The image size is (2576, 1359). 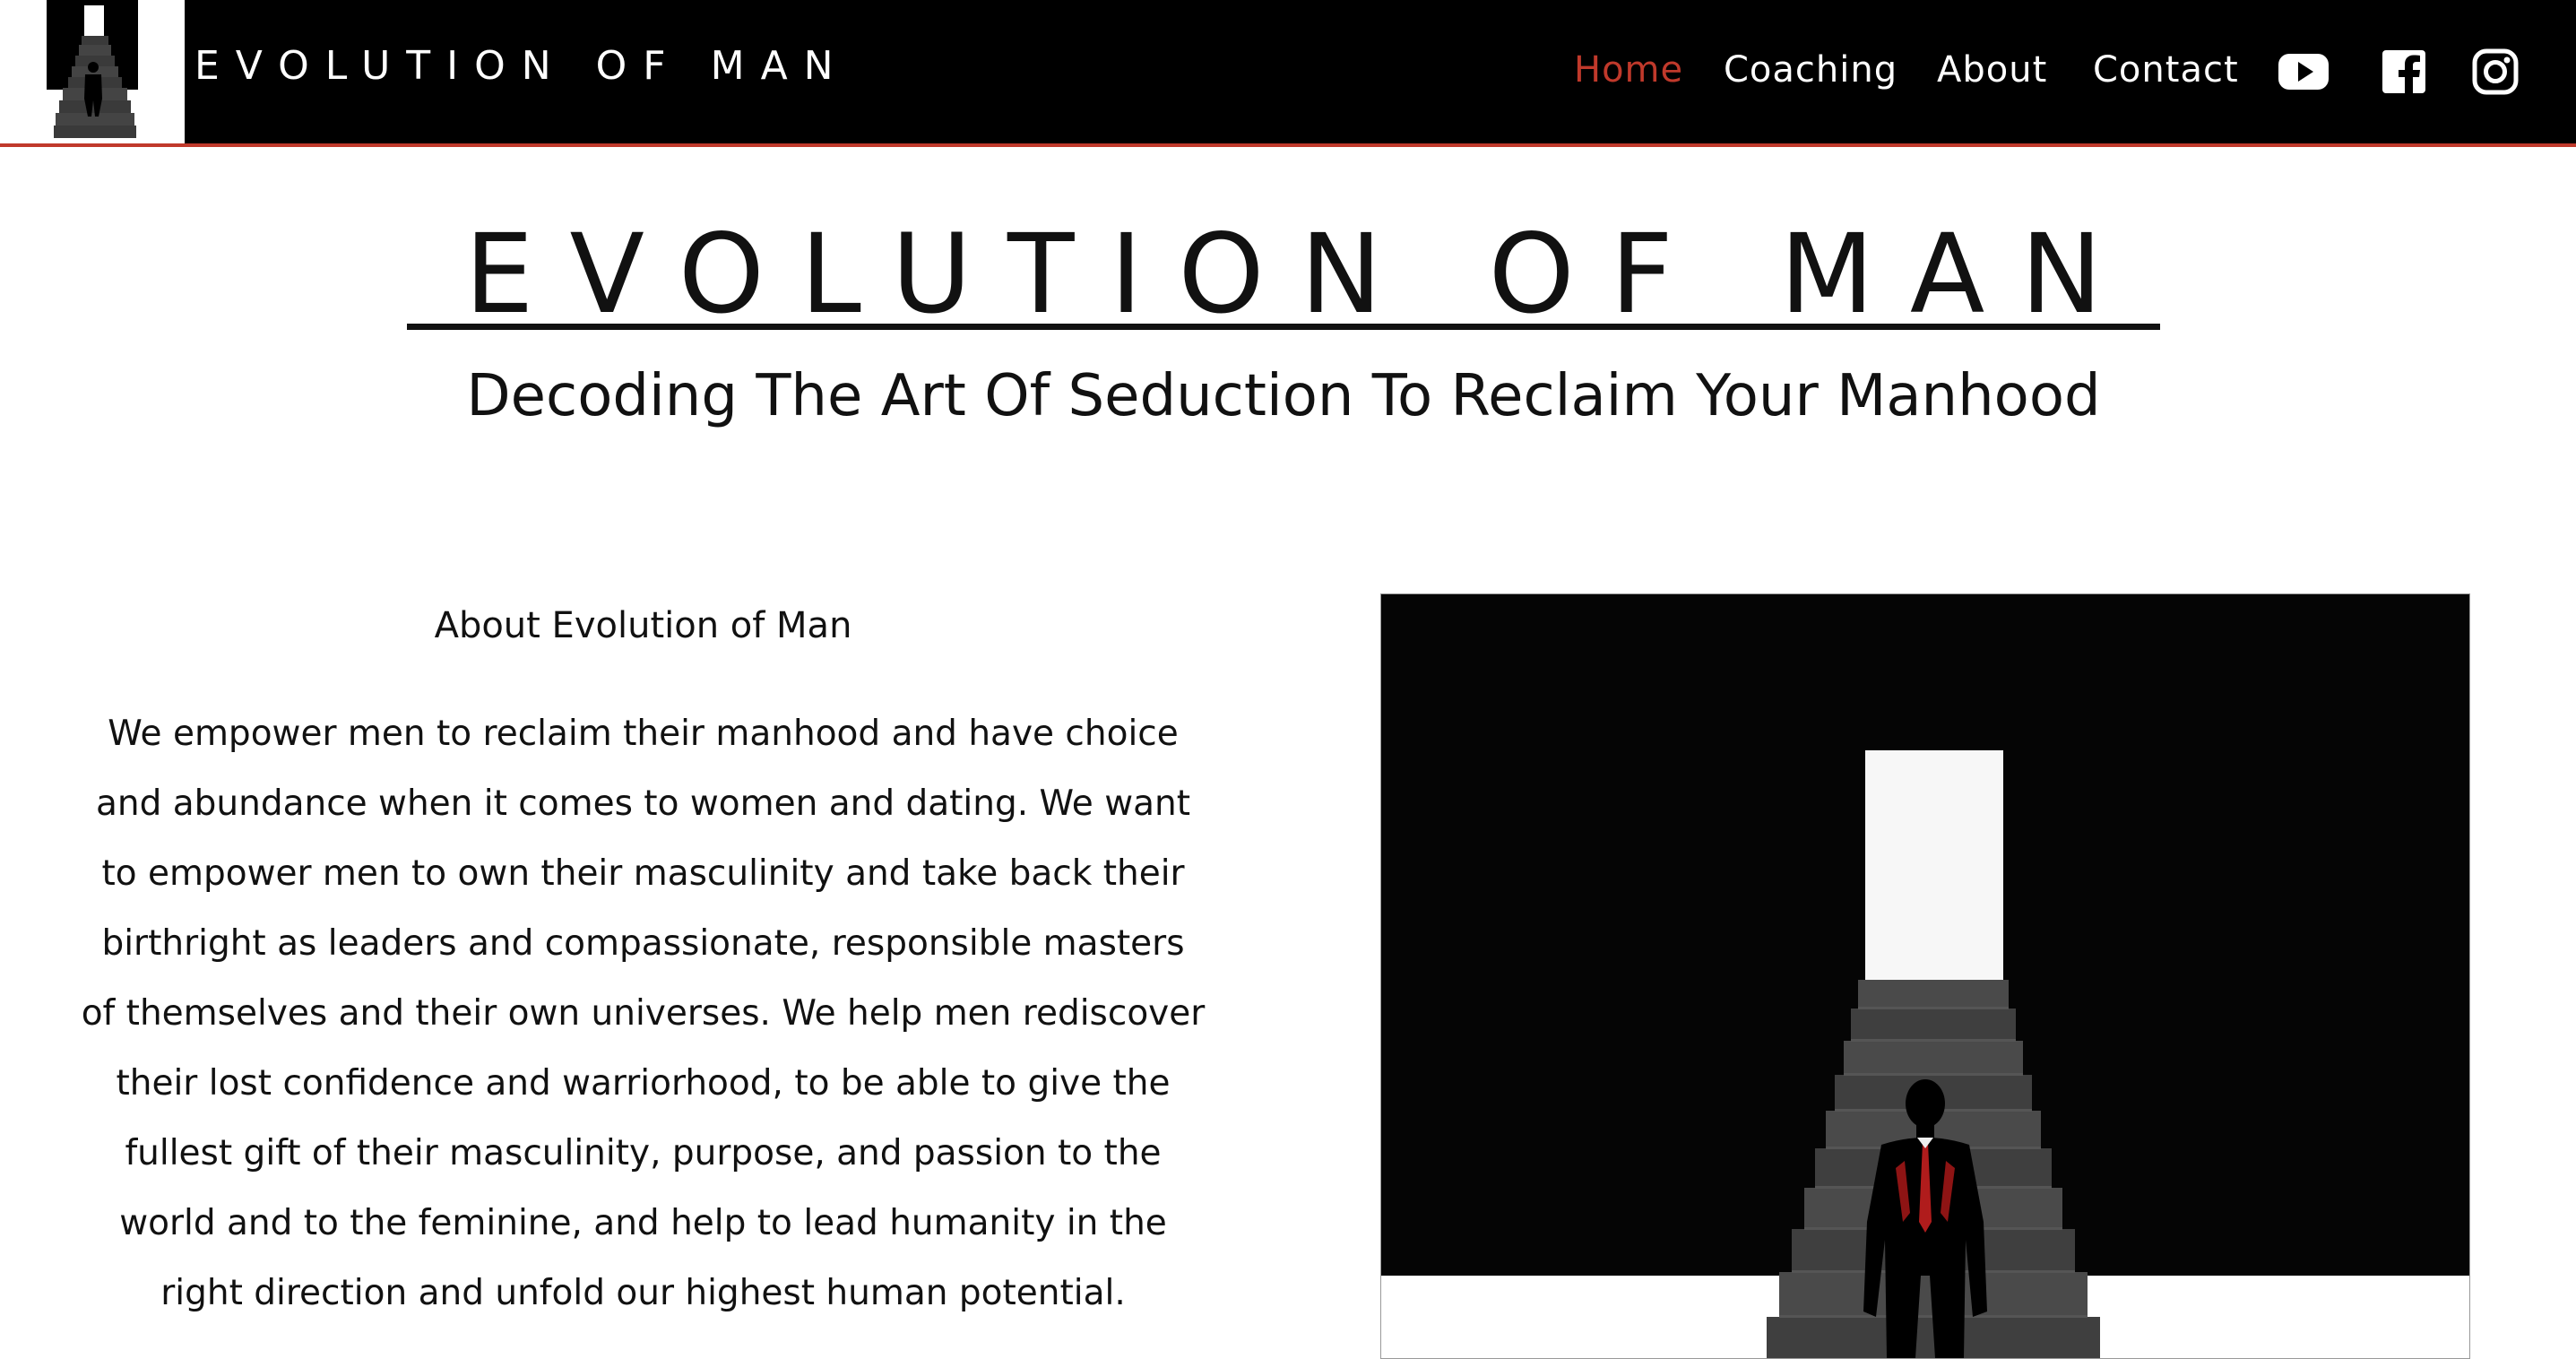 I want to click on facebook-icon, so click(x=2404, y=72).